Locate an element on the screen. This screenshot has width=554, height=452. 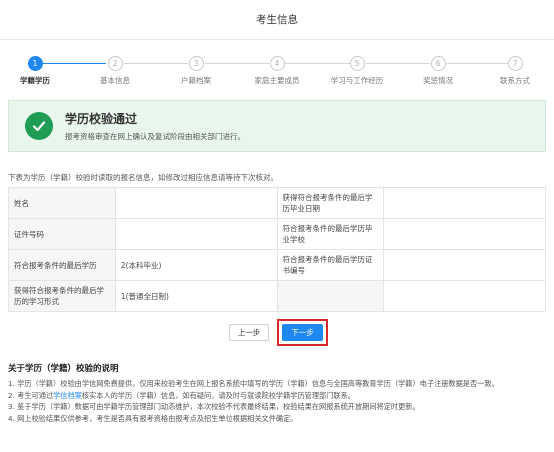
step-label: 户籍档案 is located at coordinates (196, 80).